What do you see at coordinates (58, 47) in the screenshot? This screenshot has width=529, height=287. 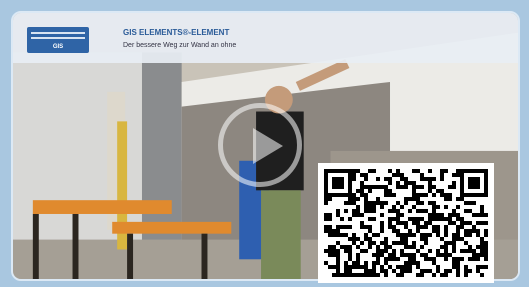 I see `logo-text: GIS` at bounding box center [58, 47].